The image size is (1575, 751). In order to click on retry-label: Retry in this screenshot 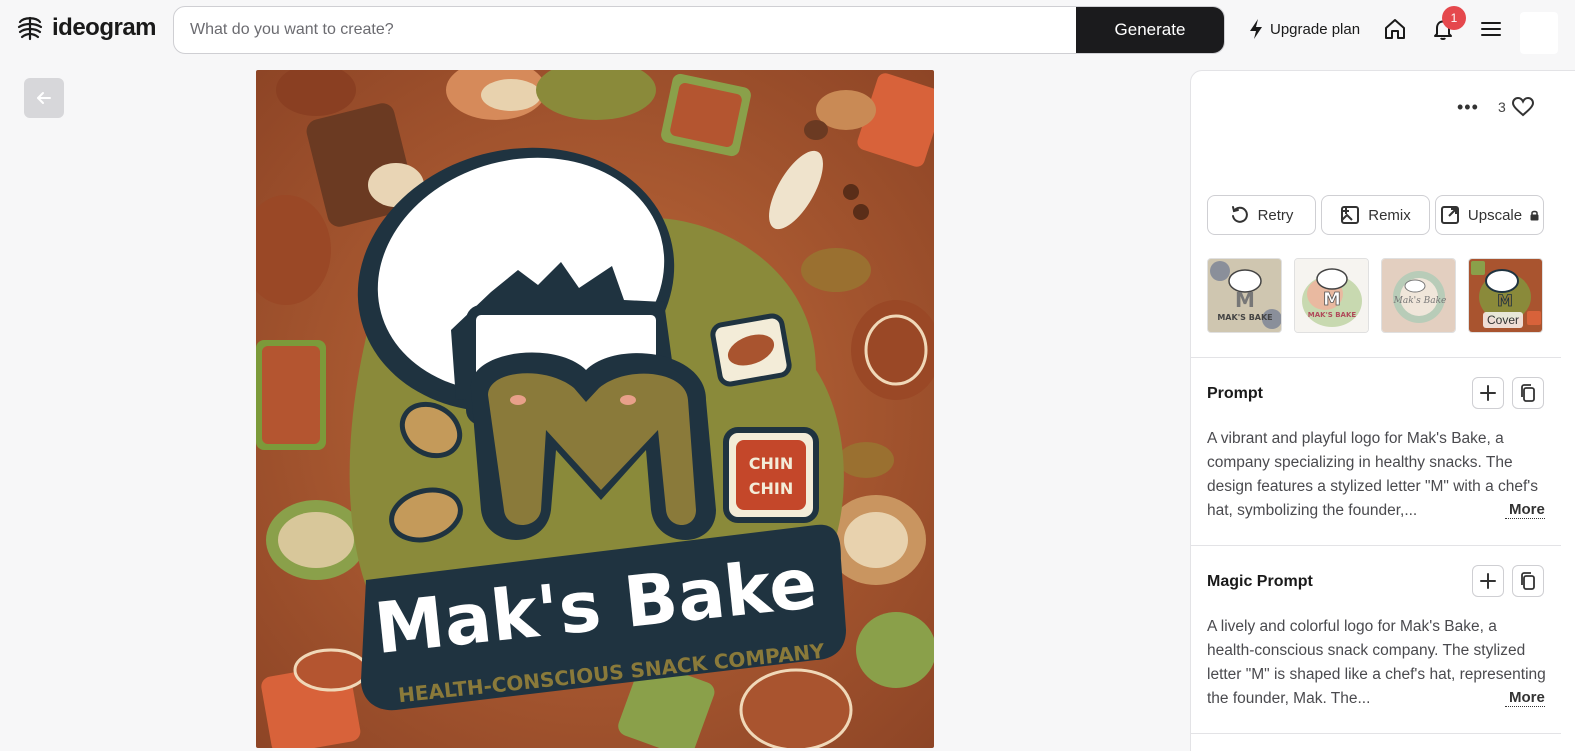, I will do `click(1275, 215)`.